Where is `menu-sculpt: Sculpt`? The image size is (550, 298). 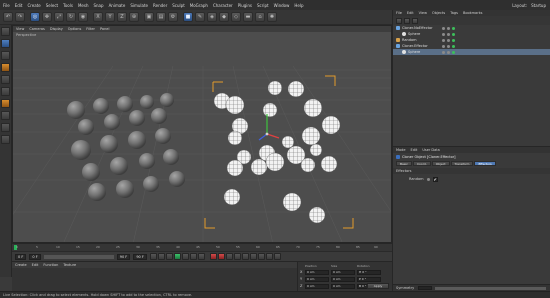
menu-sculpt: Sculpt is located at coordinates (178, 5).